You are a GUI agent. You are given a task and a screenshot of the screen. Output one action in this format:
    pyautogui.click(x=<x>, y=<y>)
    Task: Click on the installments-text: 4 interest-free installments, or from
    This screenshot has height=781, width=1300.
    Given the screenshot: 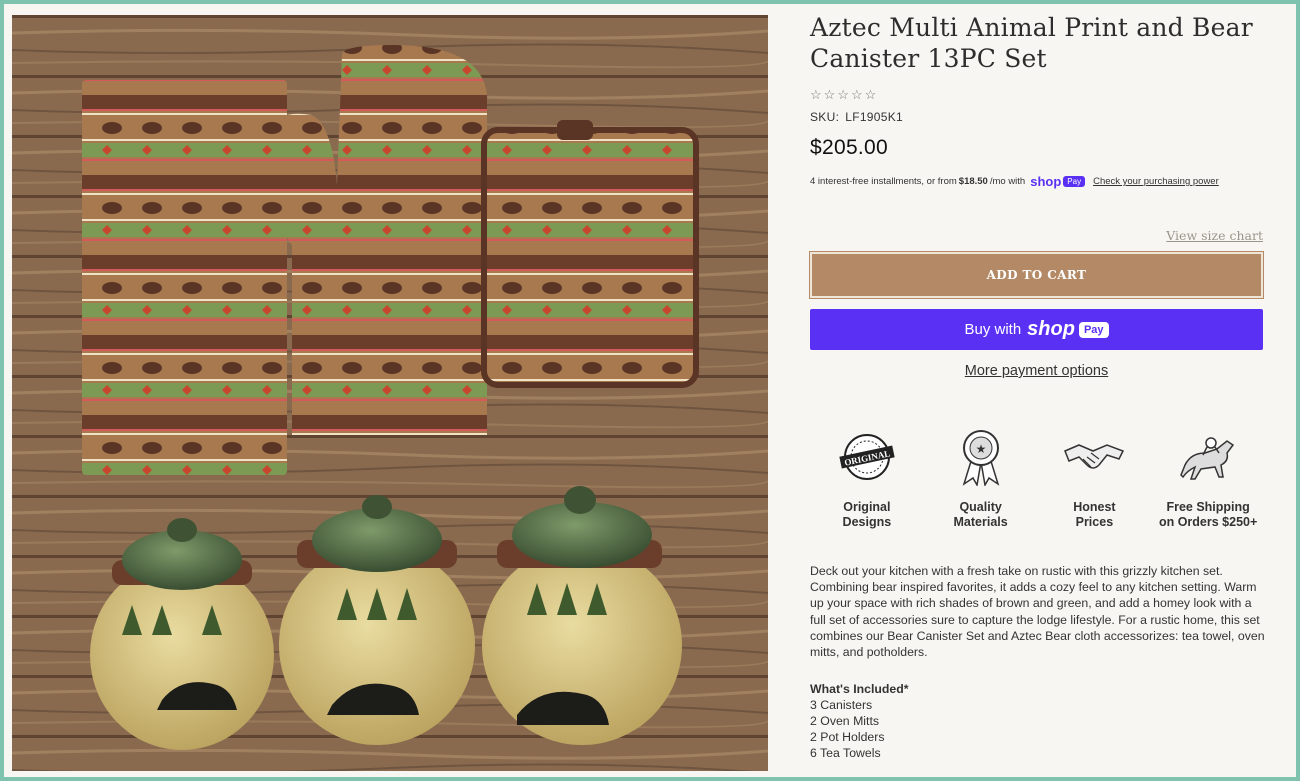 What is the action you would take?
    pyautogui.click(x=883, y=181)
    